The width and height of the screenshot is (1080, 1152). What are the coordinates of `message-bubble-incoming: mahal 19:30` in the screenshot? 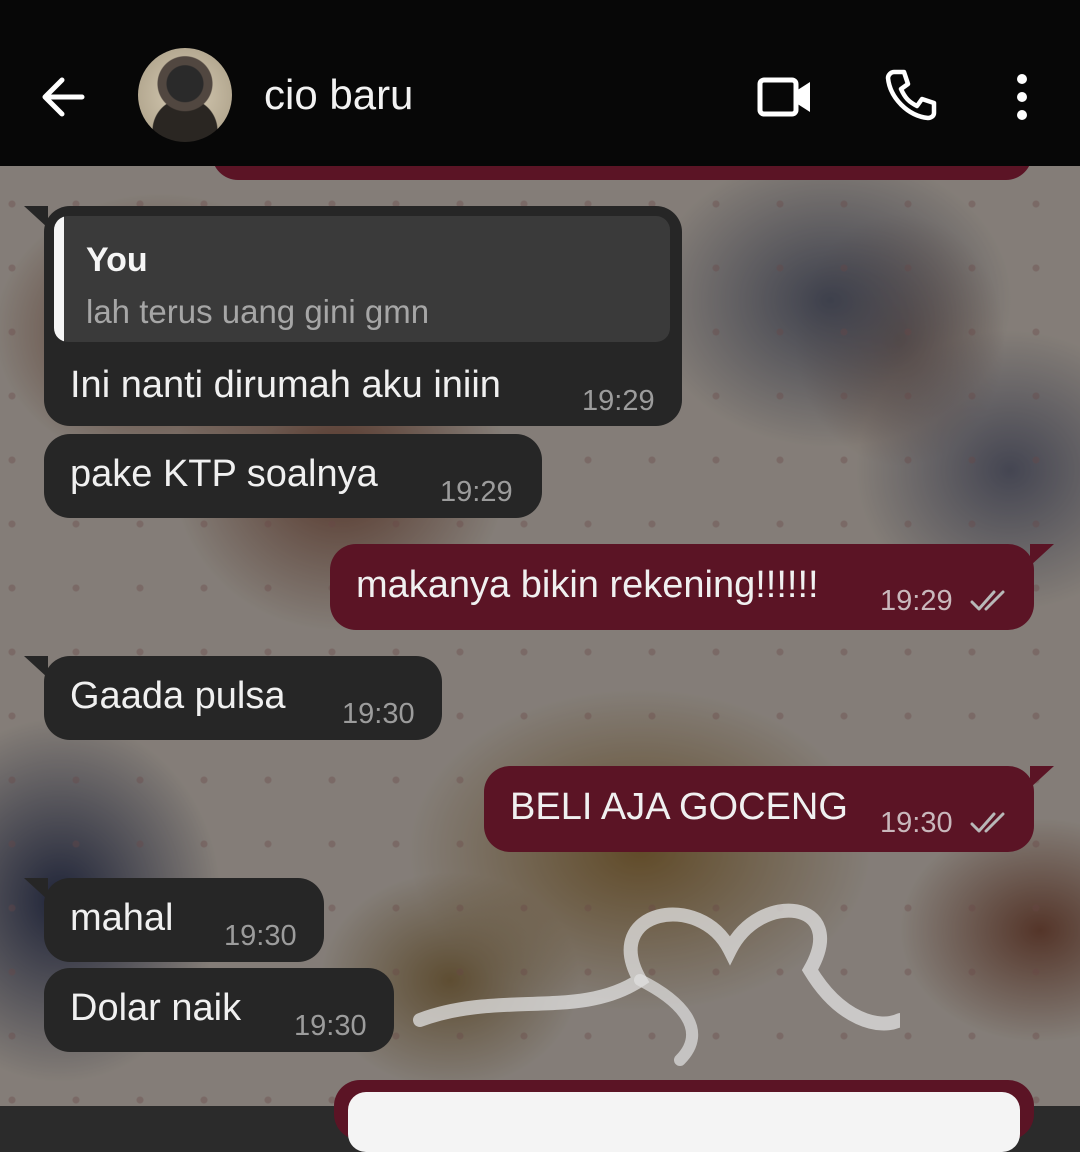 It's located at (174, 920).